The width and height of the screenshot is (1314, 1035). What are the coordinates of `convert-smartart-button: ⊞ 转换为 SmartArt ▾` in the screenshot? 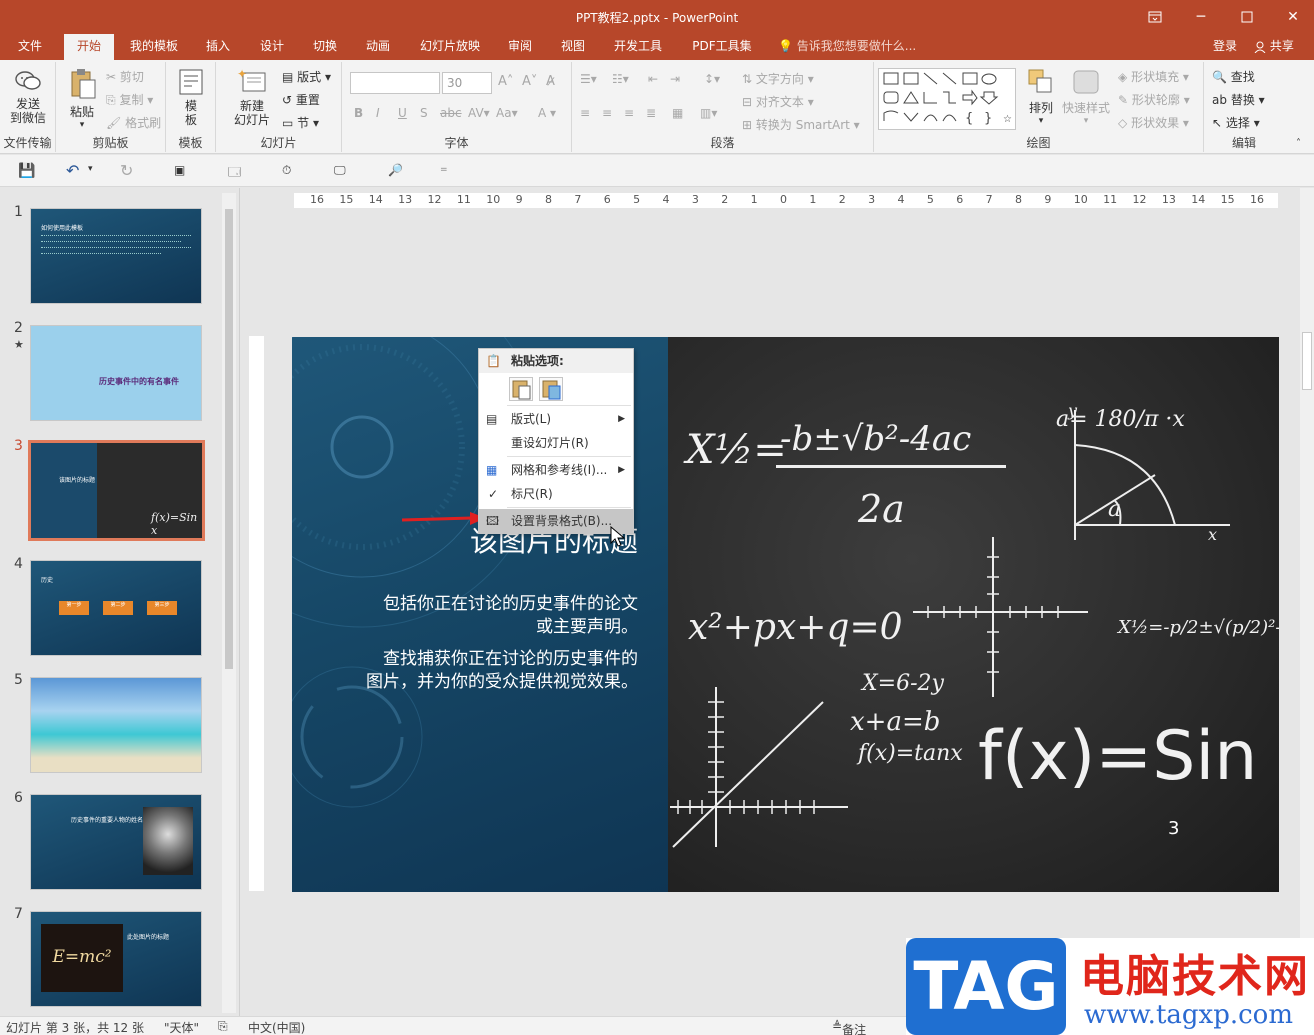 It's located at (801, 124).